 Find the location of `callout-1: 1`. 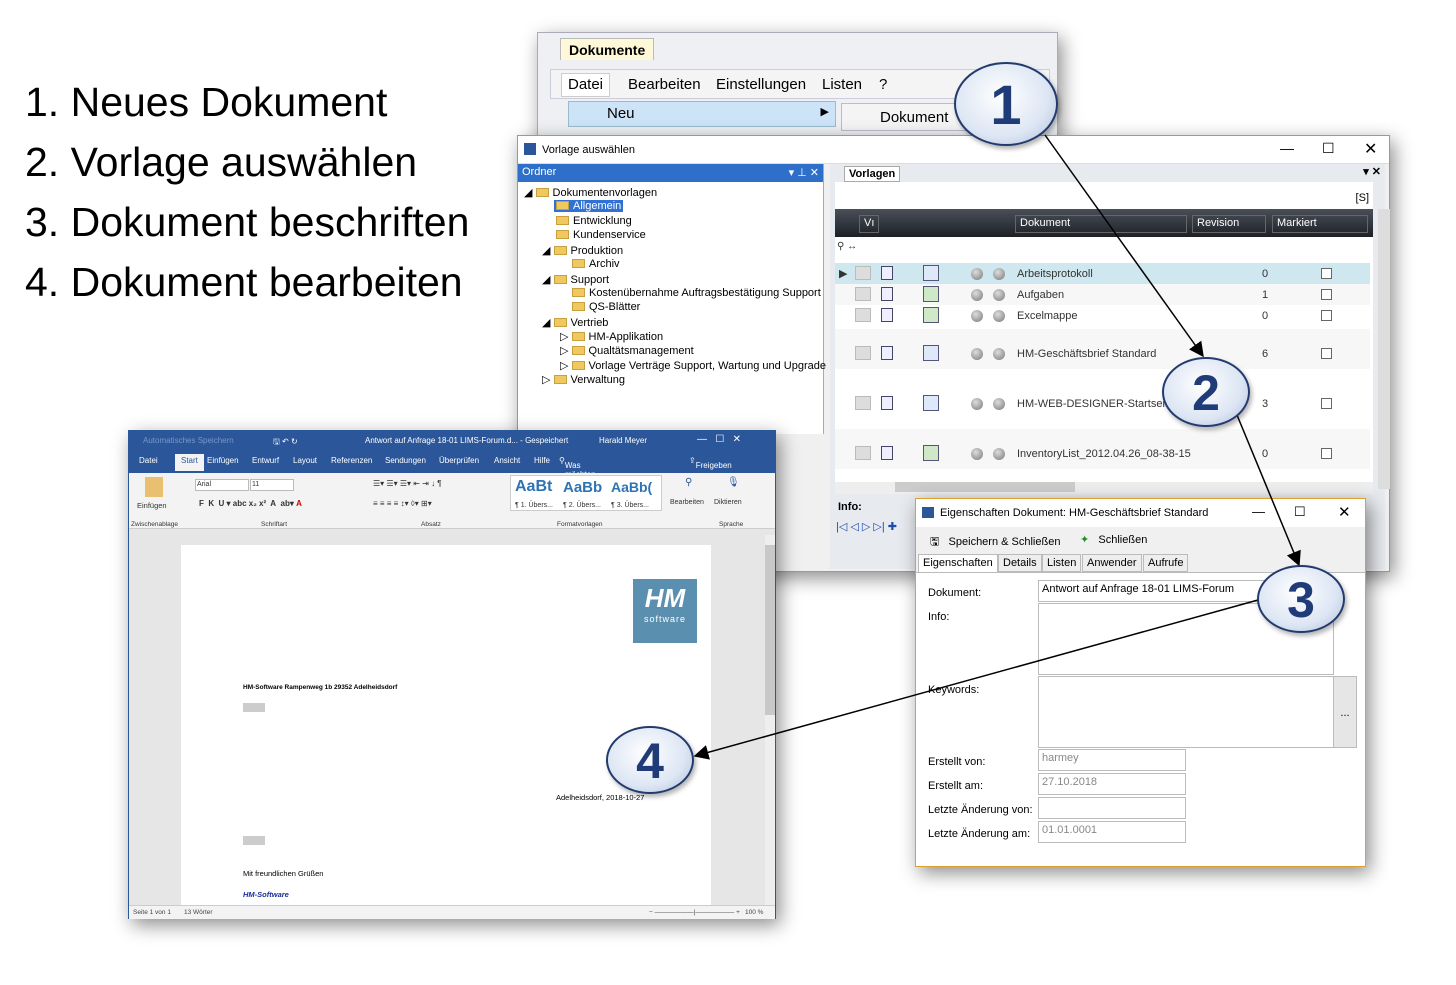

callout-1: 1 is located at coordinates (1006, 104).